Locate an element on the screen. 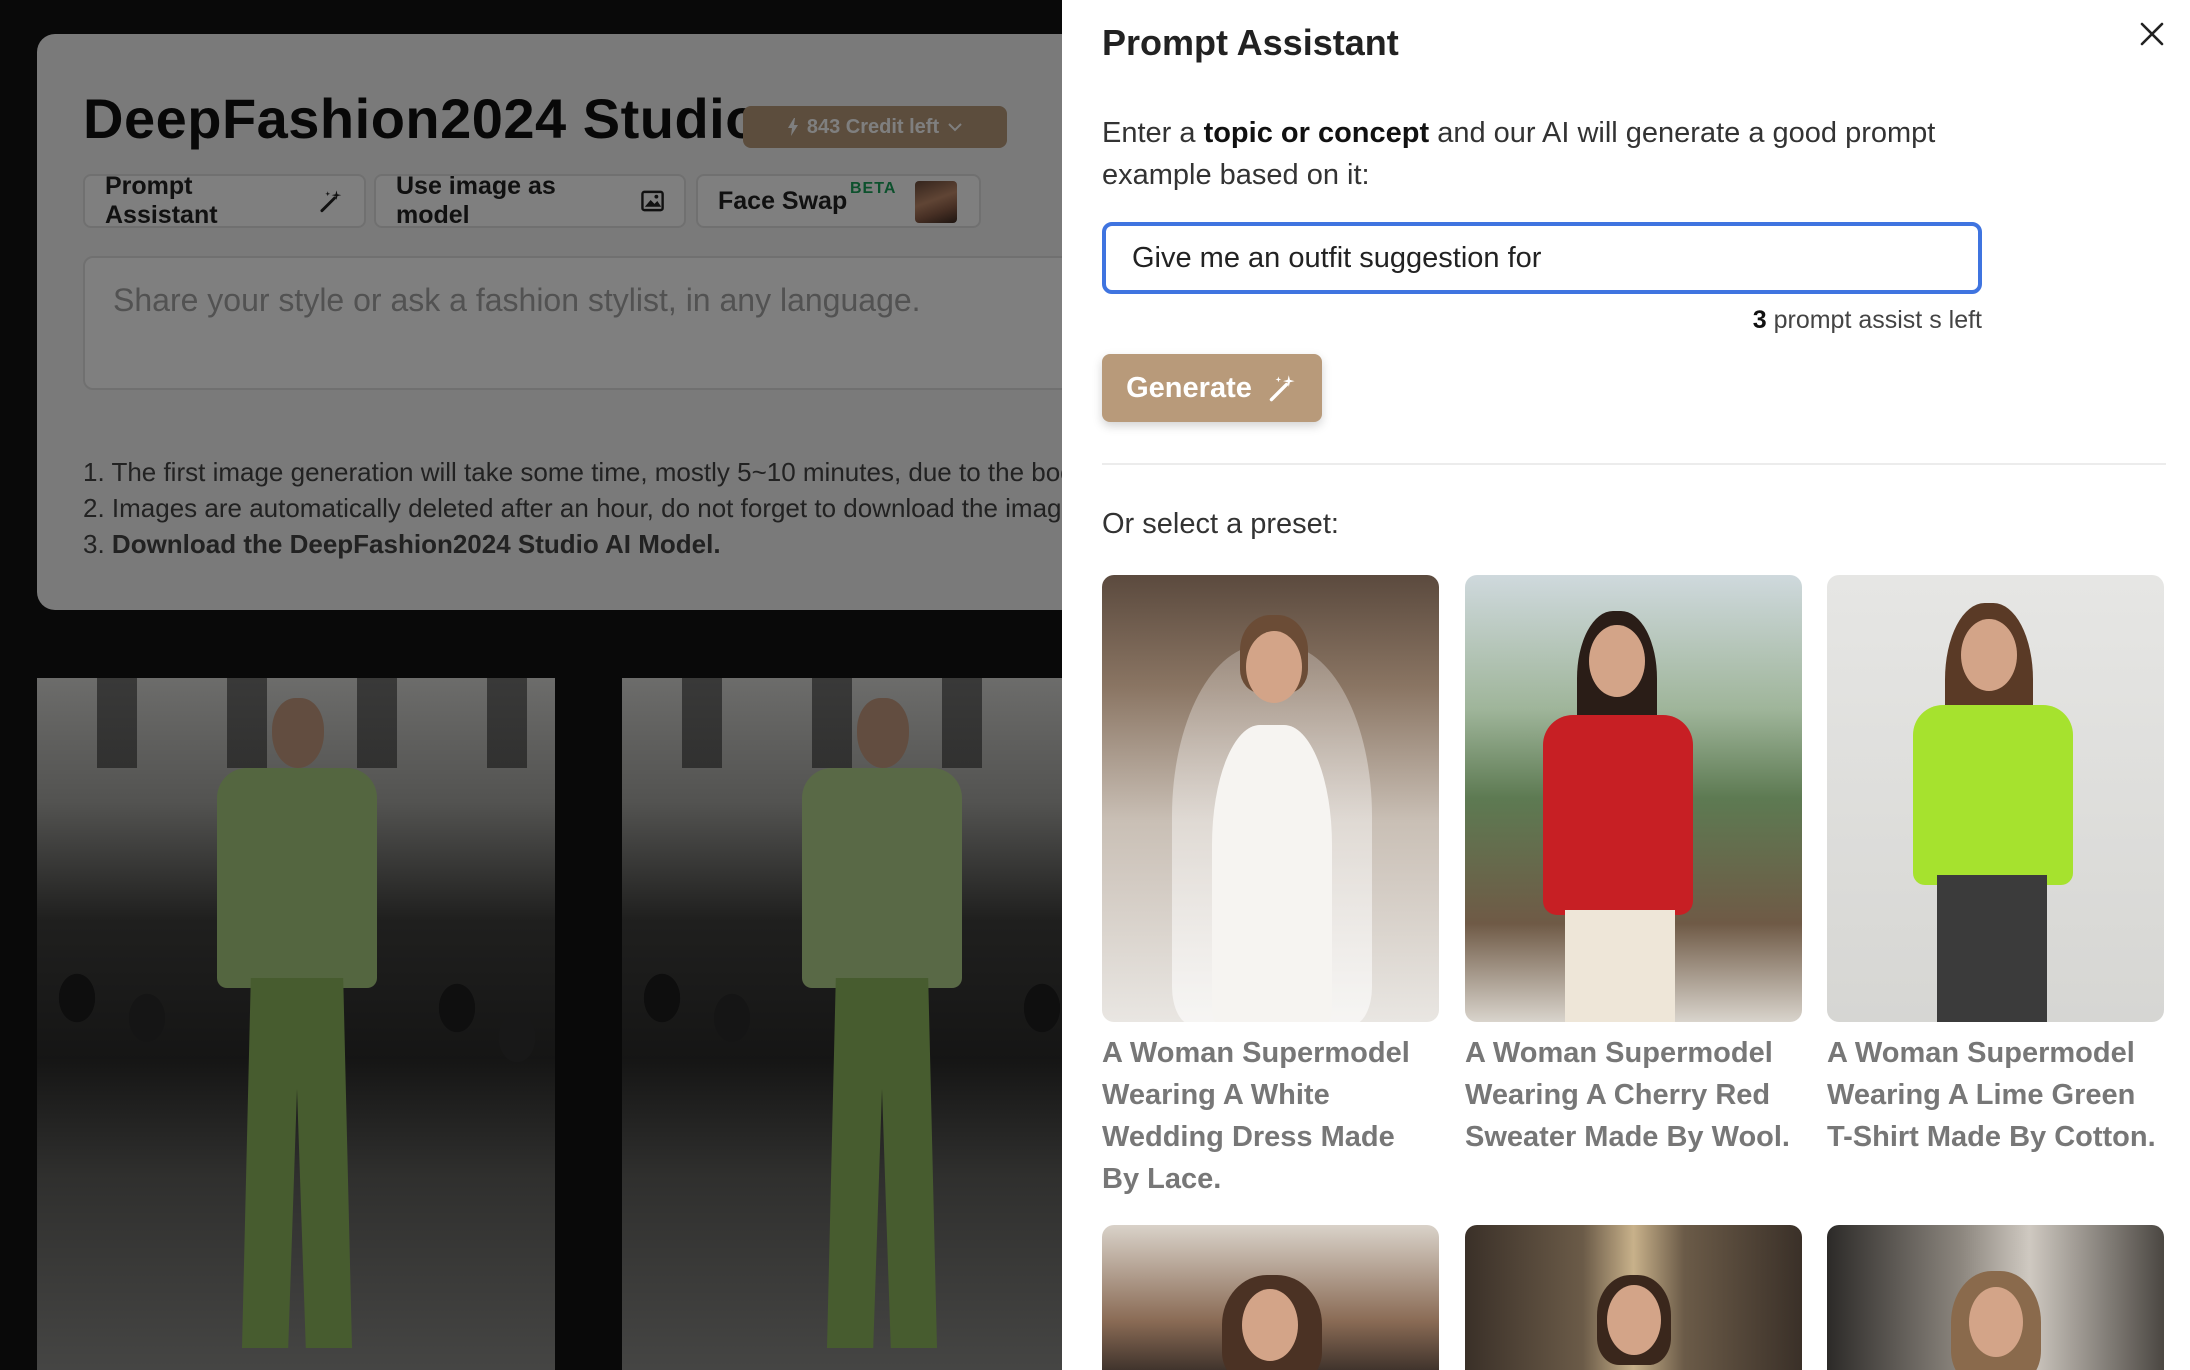  drawer-title: Prompt Assistant is located at coordinates (1250, 42).